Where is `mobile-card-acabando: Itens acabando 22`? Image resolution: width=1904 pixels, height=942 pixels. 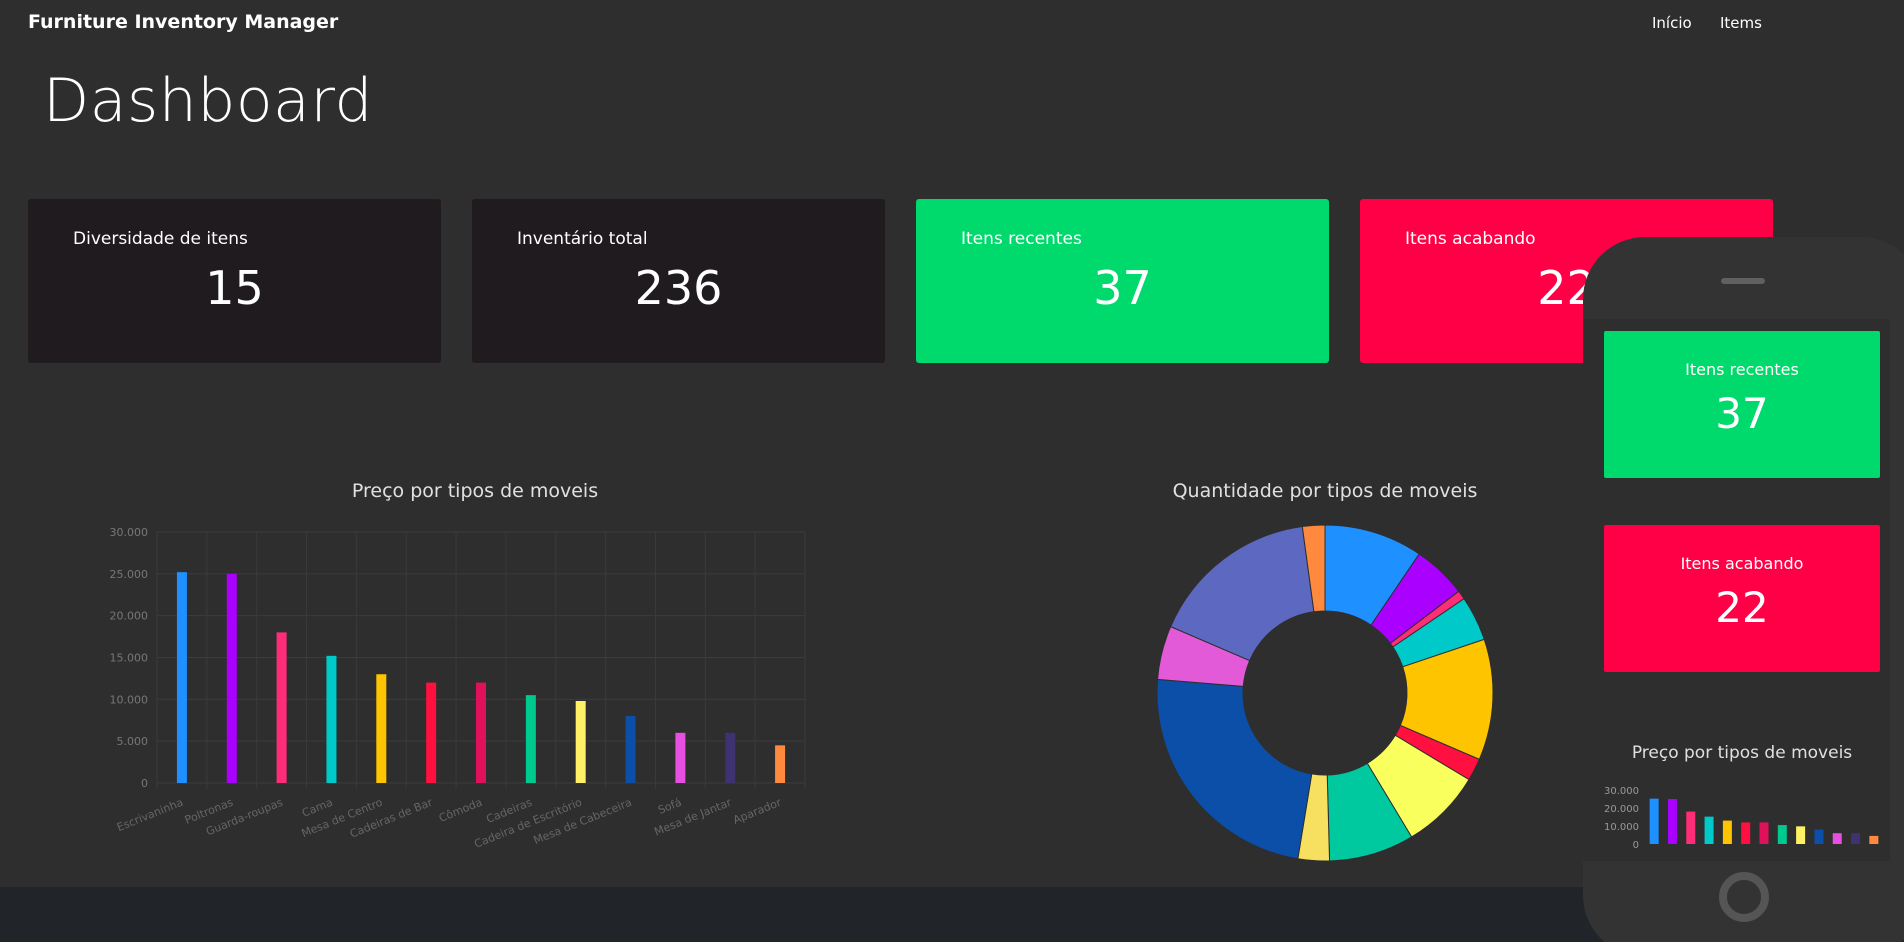 mobile-card-acabando: Itens acabando 22 is located at coordinates (1742, 598).